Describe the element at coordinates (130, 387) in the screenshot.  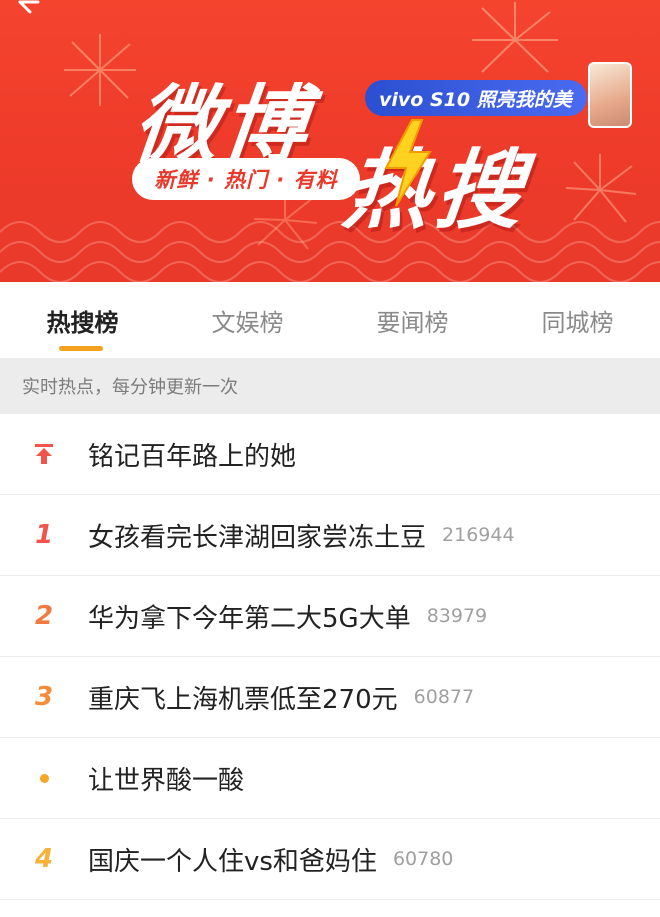
I see `update-notice-text: 实时热点，每分钟更新一次` at that location.